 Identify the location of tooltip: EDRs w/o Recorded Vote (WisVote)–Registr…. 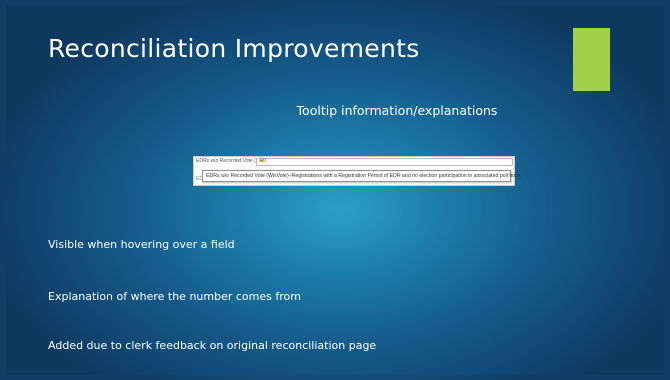
(361, 176).